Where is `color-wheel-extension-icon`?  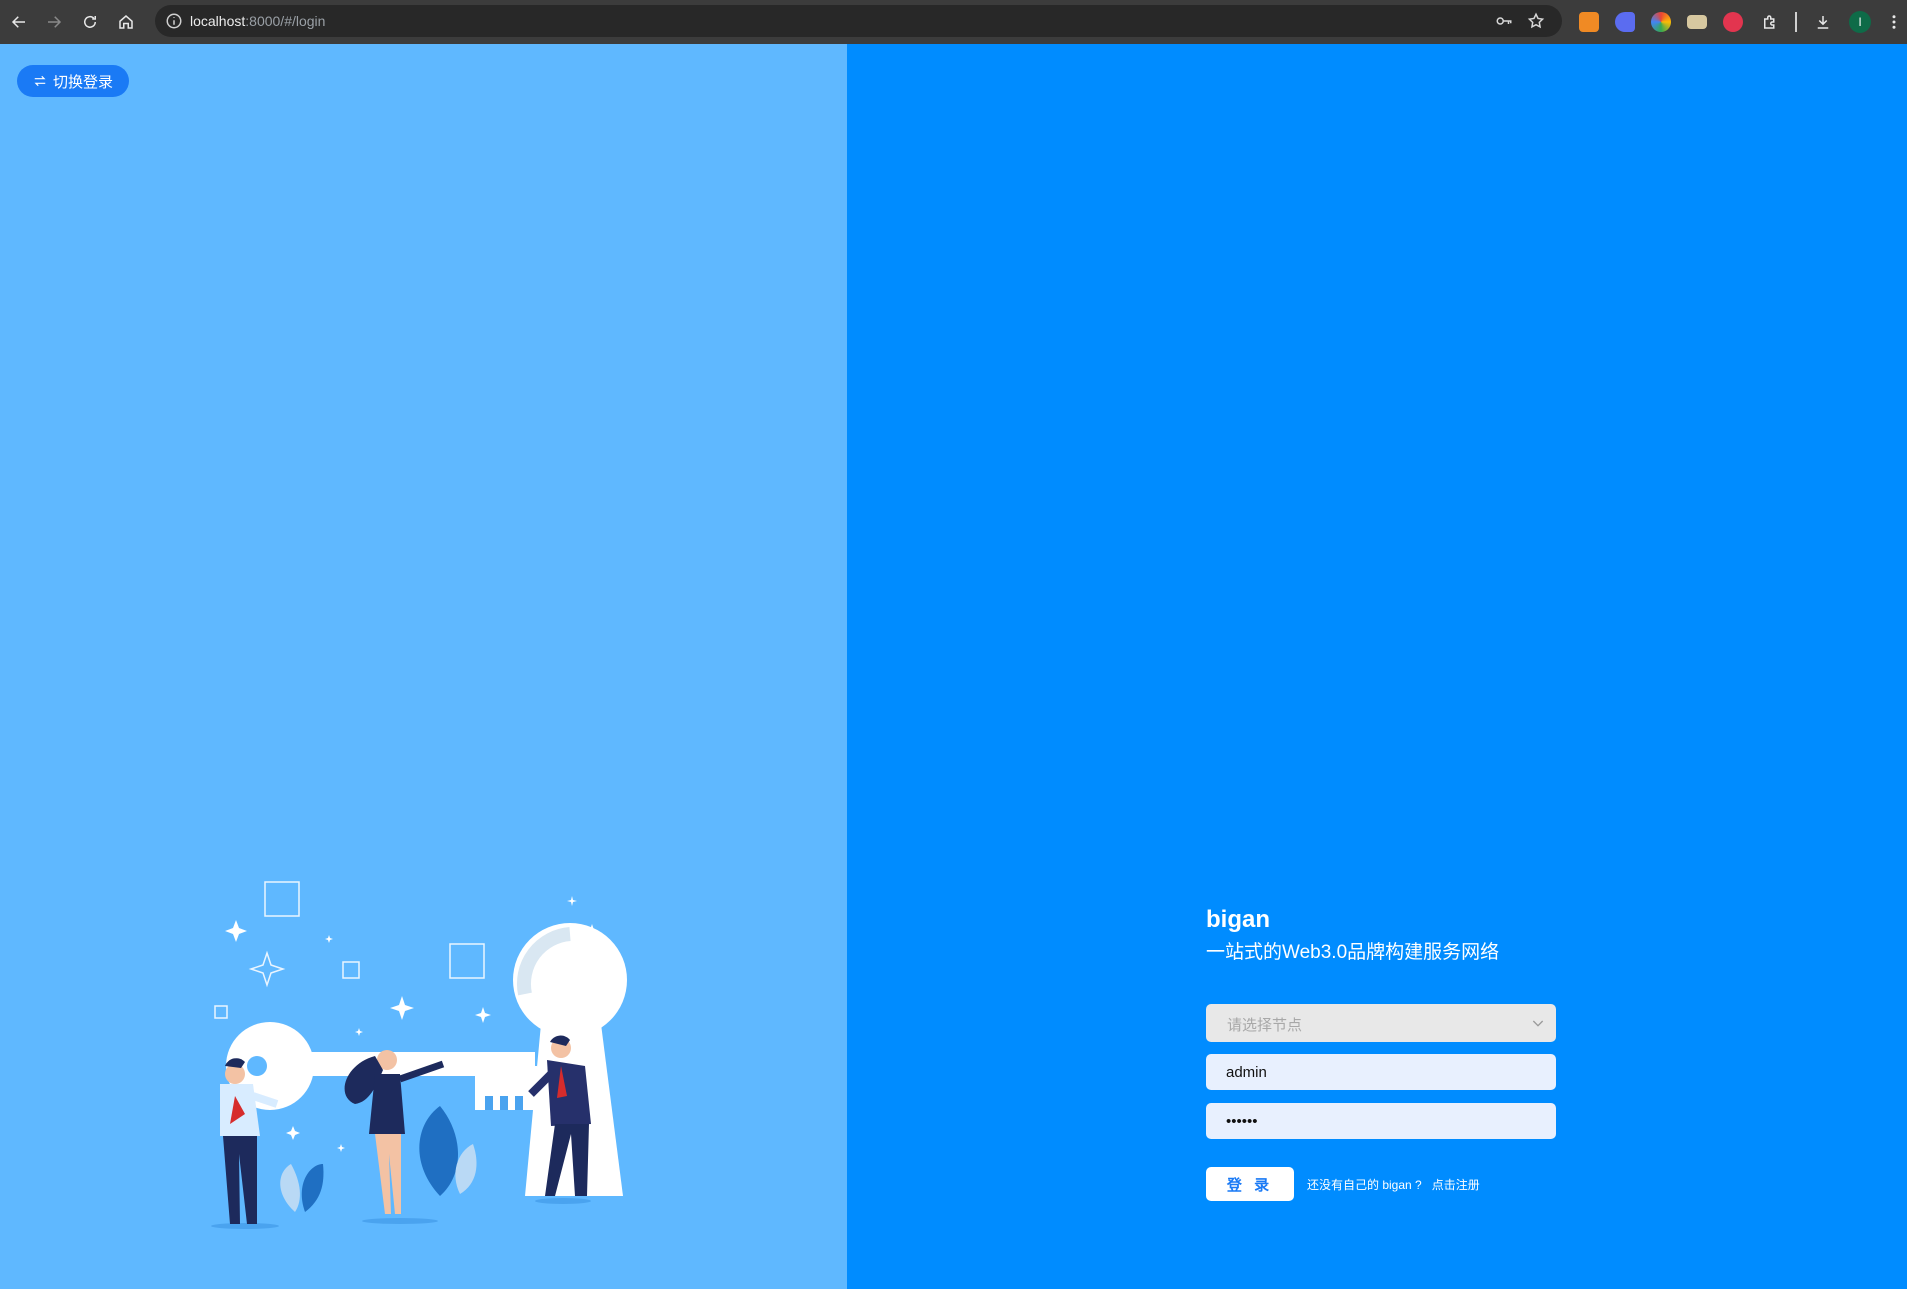
color-wheel-extension-icon is located at coordinates (1661, 22).